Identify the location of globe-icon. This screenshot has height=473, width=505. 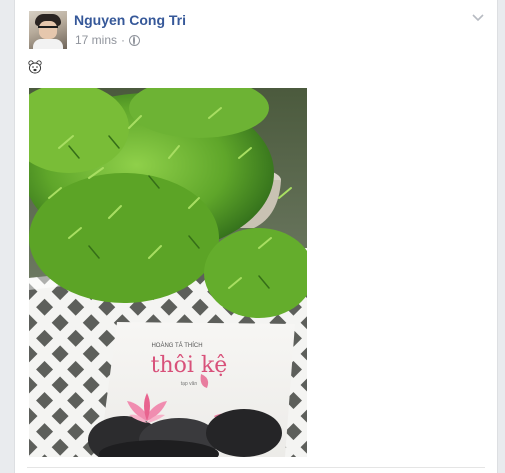
(135, 40).